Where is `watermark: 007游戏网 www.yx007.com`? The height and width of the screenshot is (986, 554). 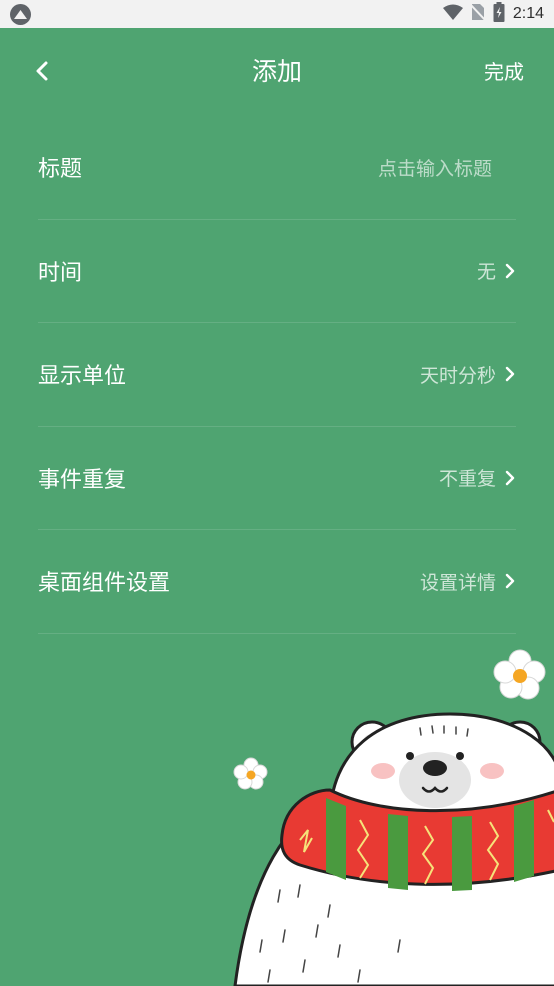 watermark: 007游戏网 www.yx007.com is located at coordinates (480, 946).